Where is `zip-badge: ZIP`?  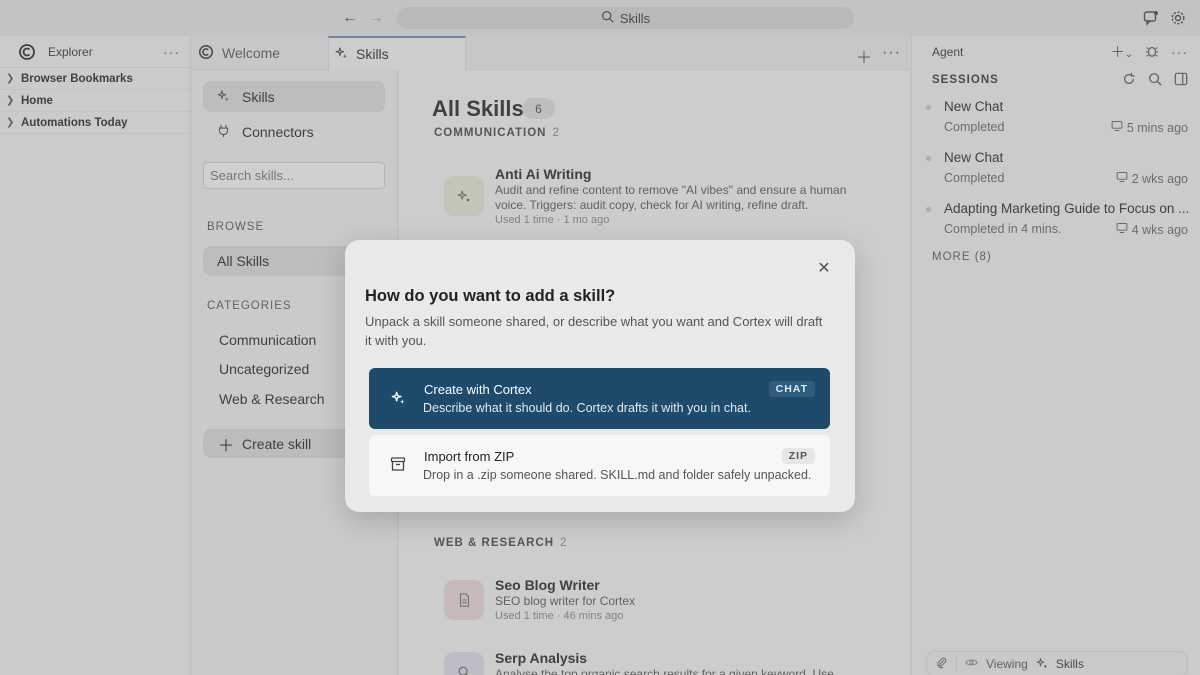
zip-badge: ZIP is located at coordinates (798, 456).